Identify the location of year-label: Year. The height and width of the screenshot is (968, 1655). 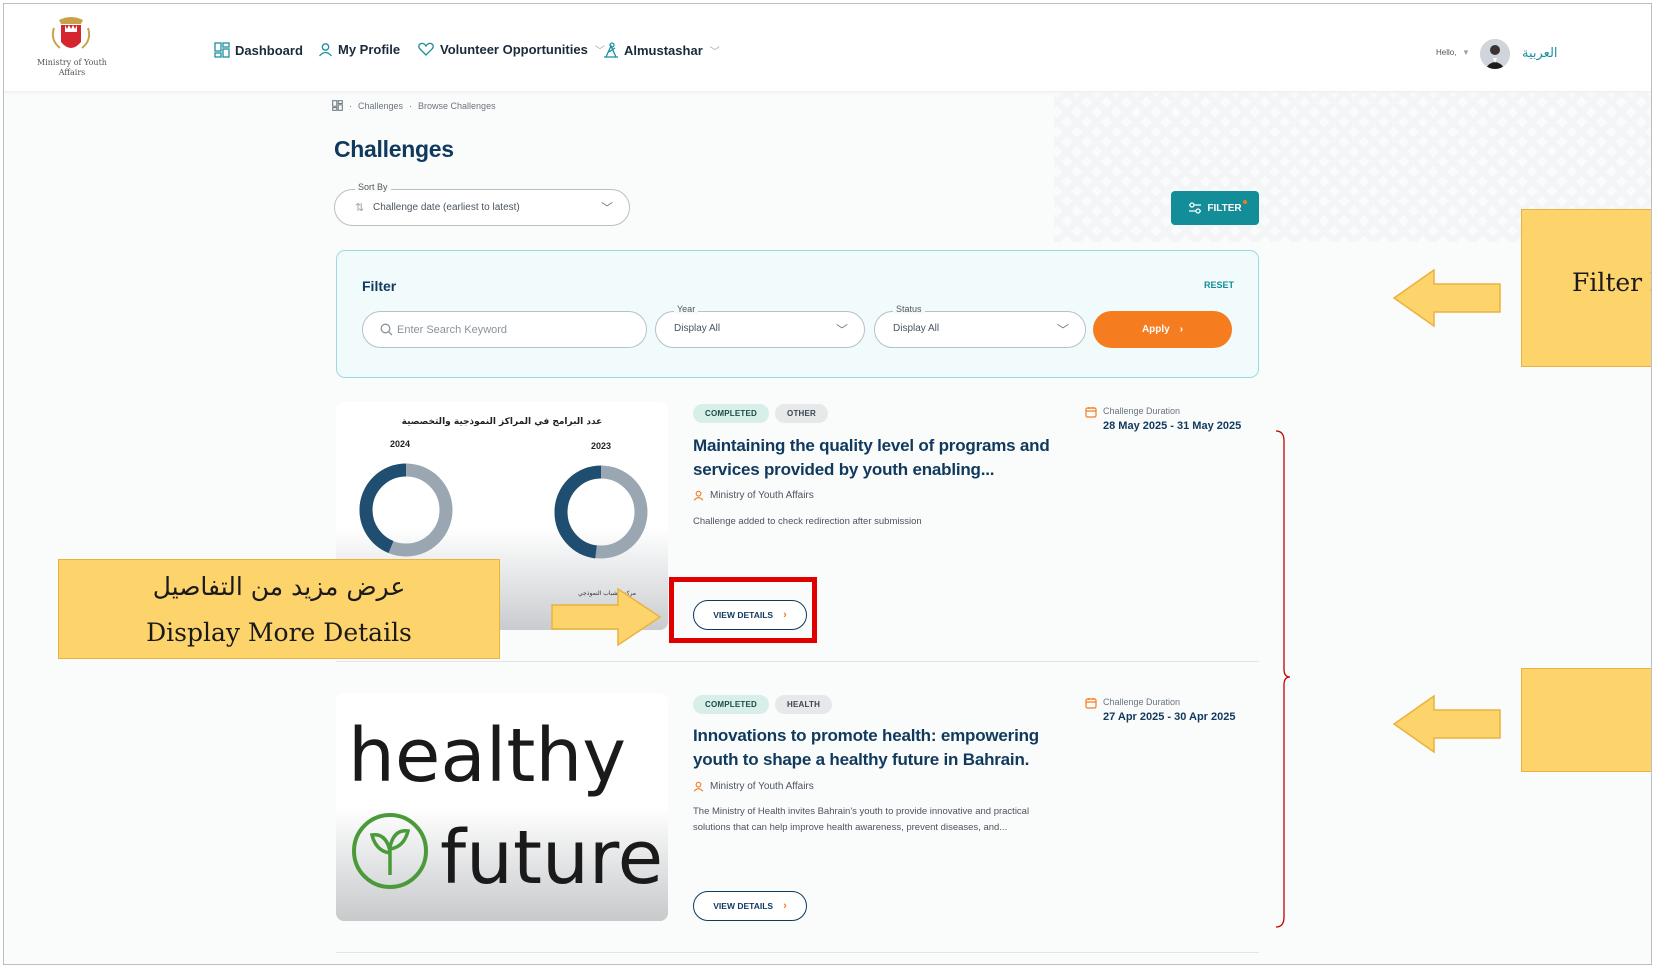
(686, 309).